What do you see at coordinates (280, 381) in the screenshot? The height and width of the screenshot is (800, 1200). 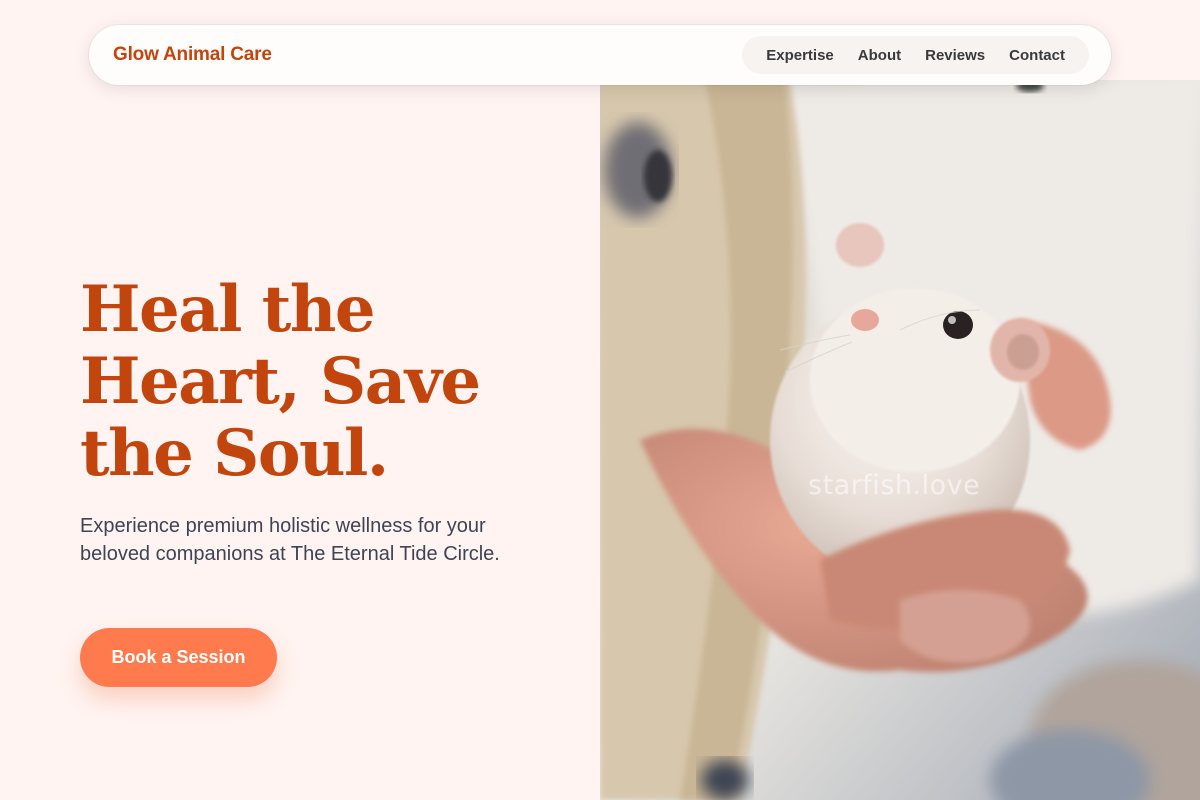 I see `hero-headline: Heal the Heart, Save the Soul.` at bounding box center [280, 381].